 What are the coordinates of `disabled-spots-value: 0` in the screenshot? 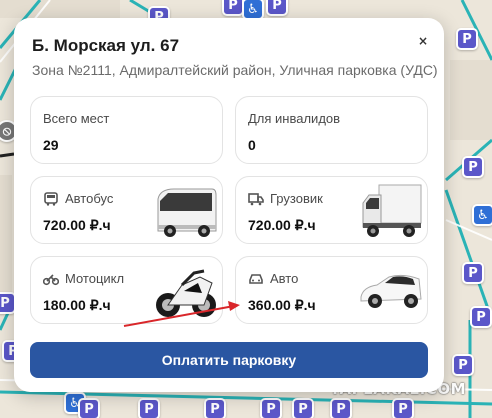 It's located at (252, 145).